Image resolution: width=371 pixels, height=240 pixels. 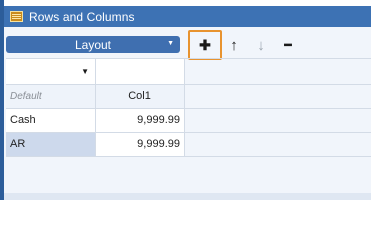 I want to click on layout-label: Layout, so click(x=93, y=44).